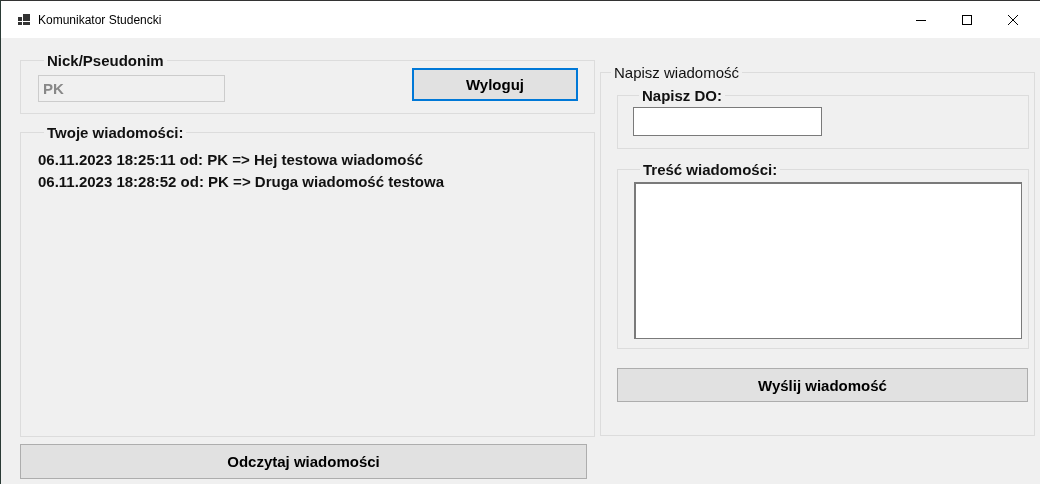  Describe the element at coordinates (828, 260) in the screenshot. I see `message-text-area` at that location.